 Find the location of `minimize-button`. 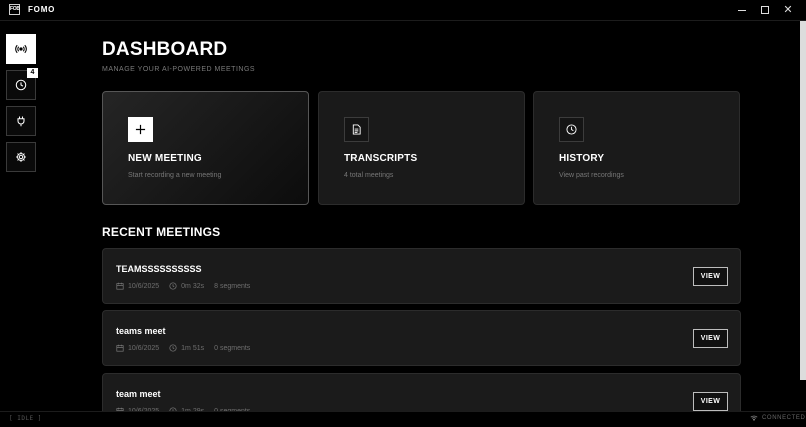

minimize-button is located at coordinates (742, 10).